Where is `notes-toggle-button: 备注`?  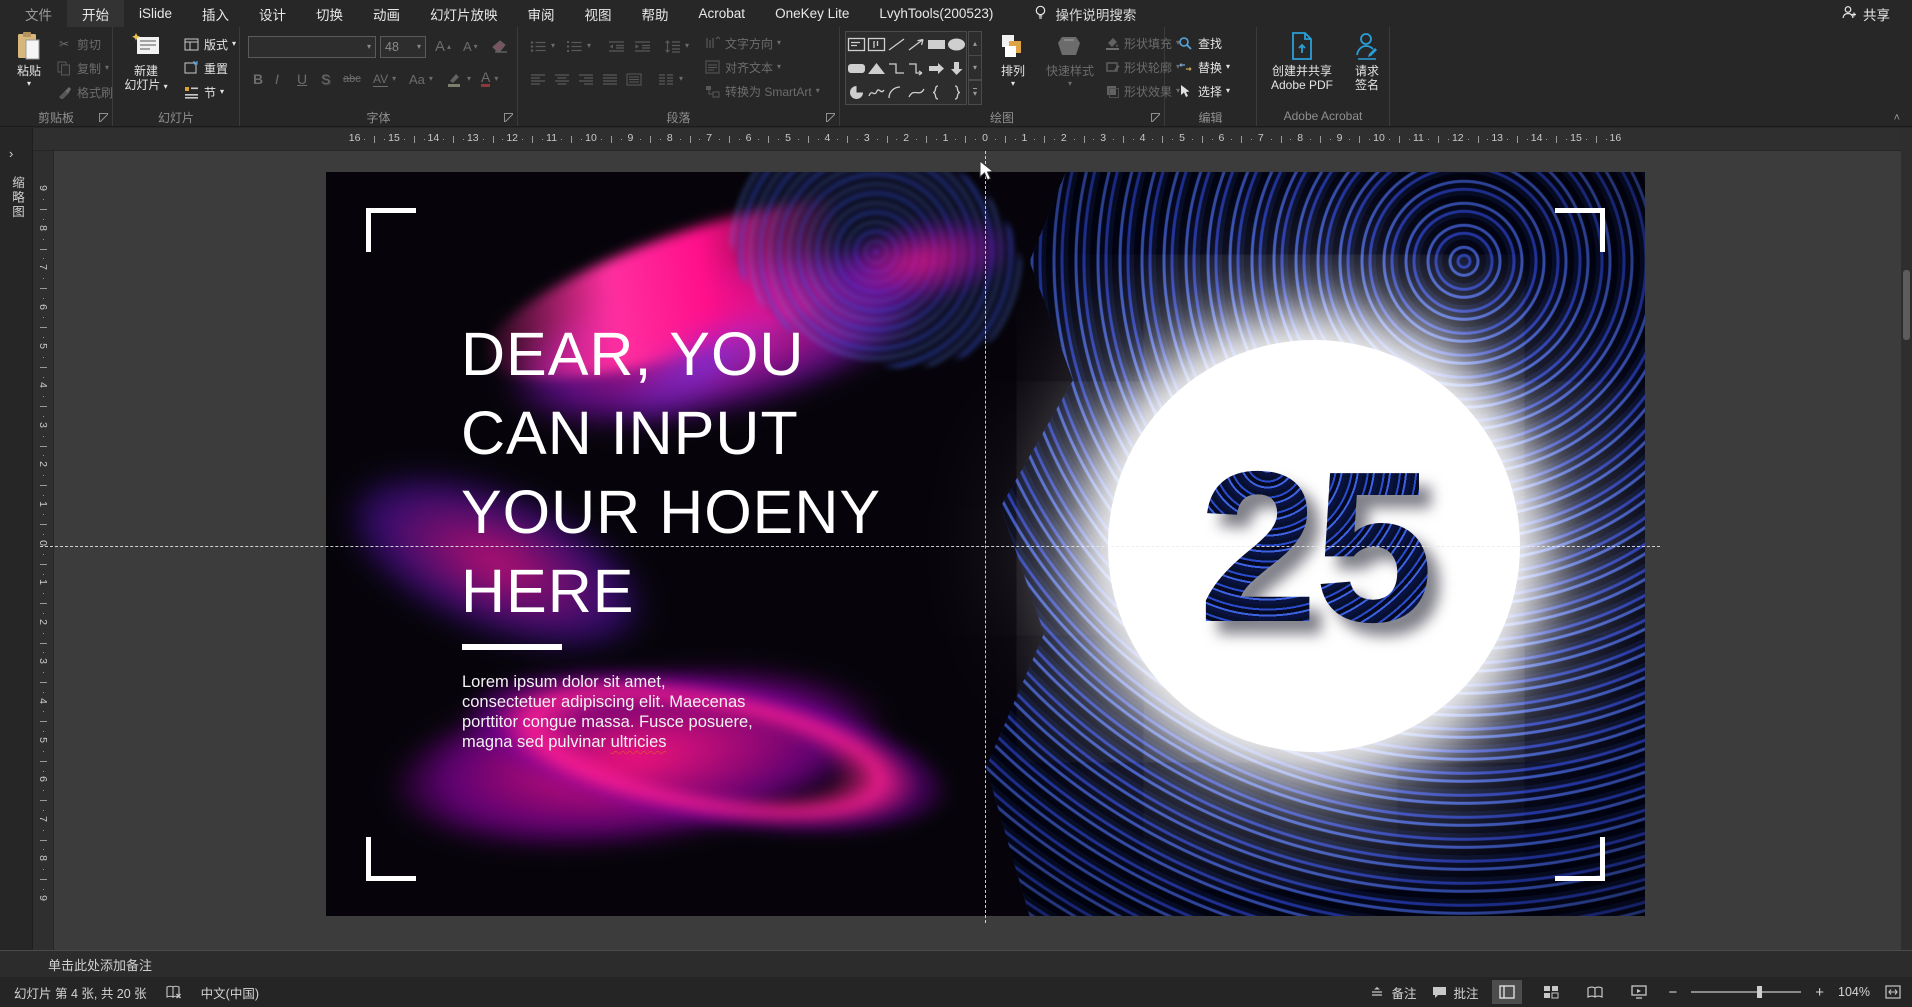
notes-toggle-button: 备注 is located at coordinates (1392, 992).